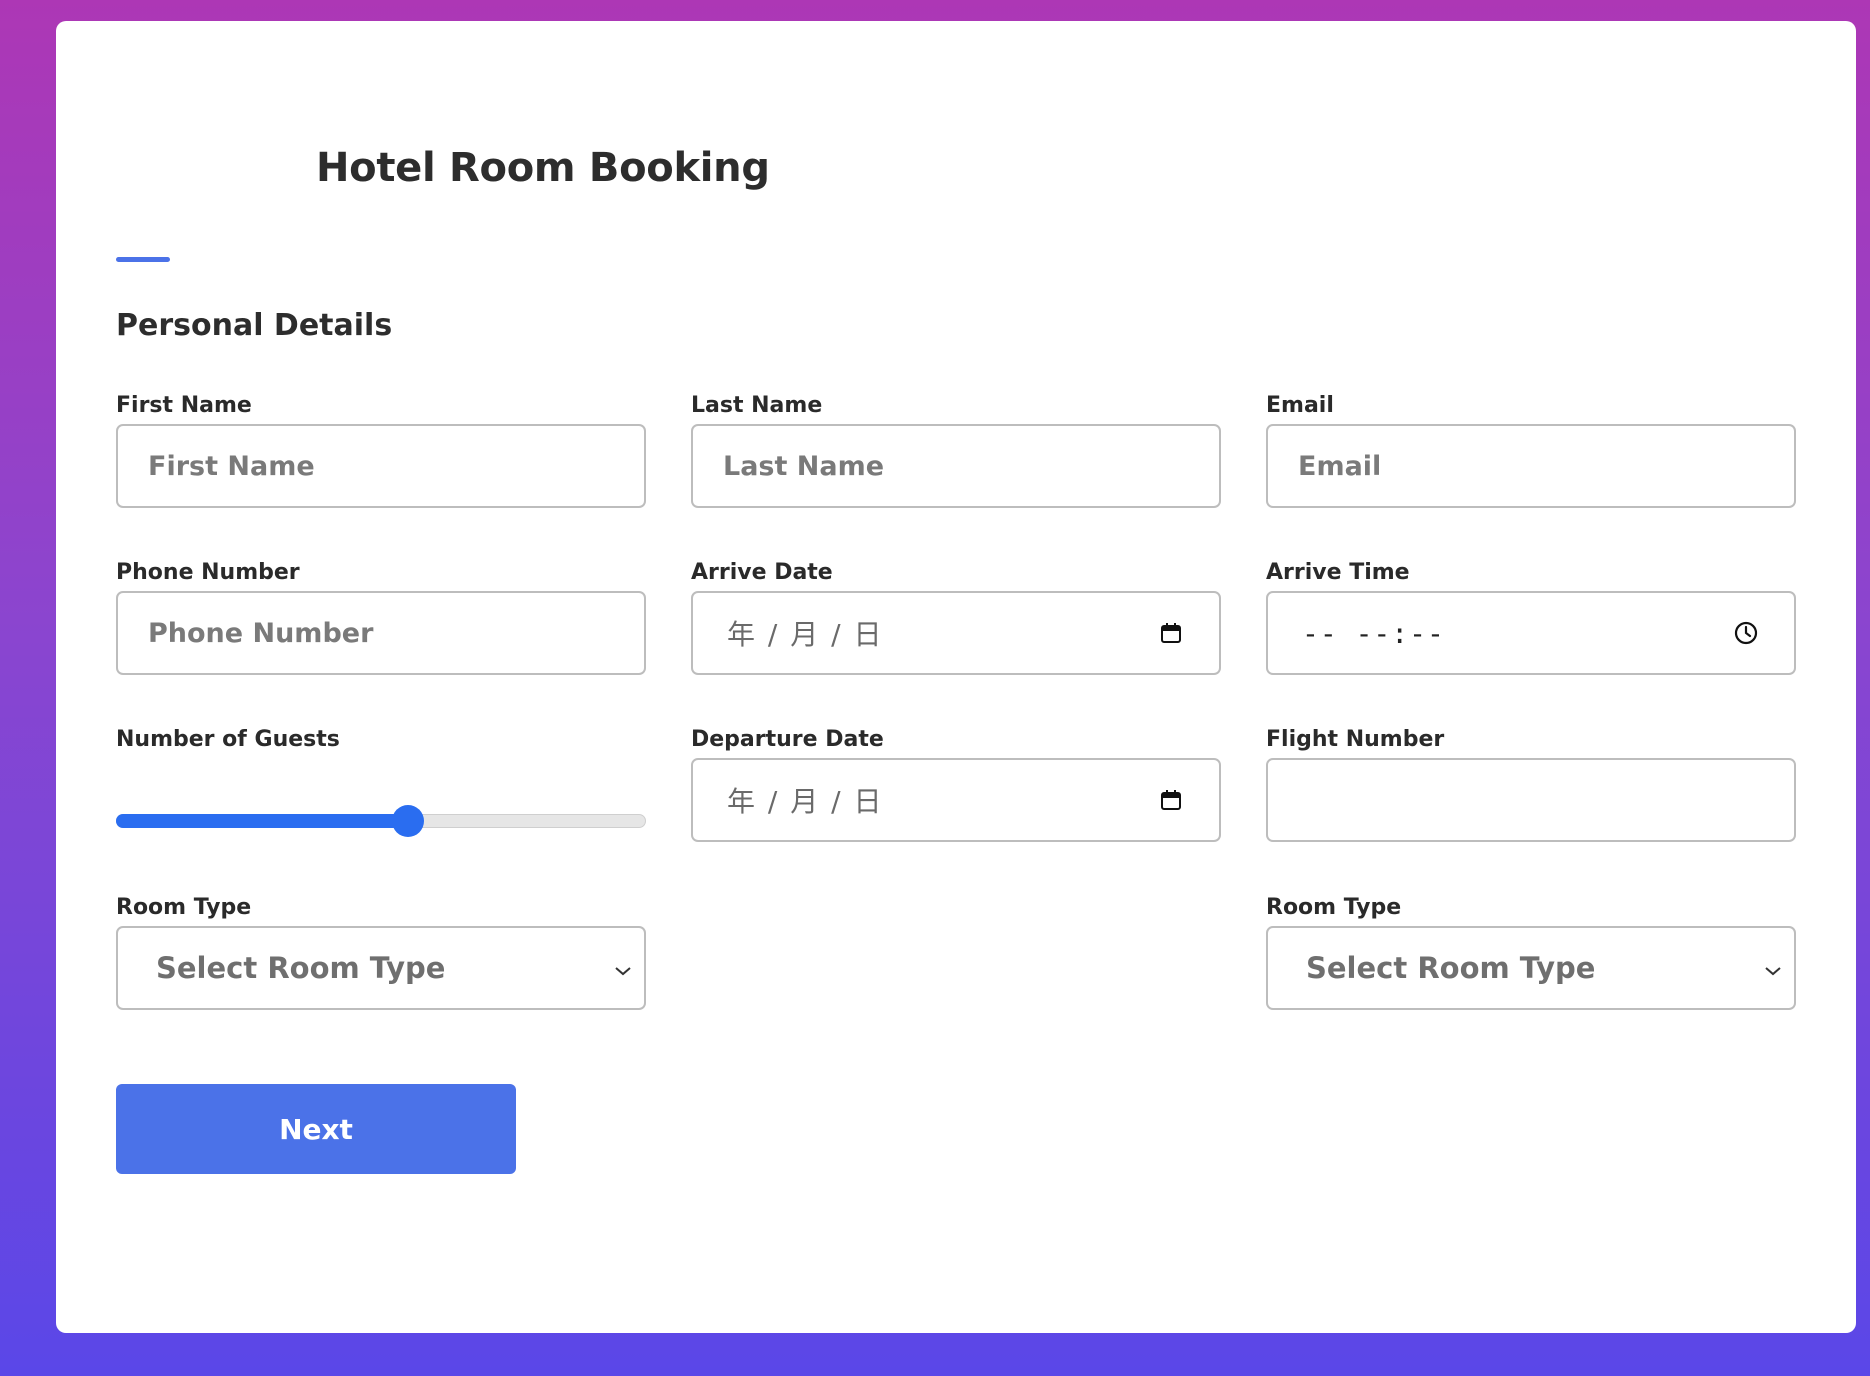 Image resolution: width=1870 pixels, height=1376 pixels. Describe the element at coordinates (301, 968) in the screenshot. I see `room-type-select-left-value: Select Room Type` at that location.